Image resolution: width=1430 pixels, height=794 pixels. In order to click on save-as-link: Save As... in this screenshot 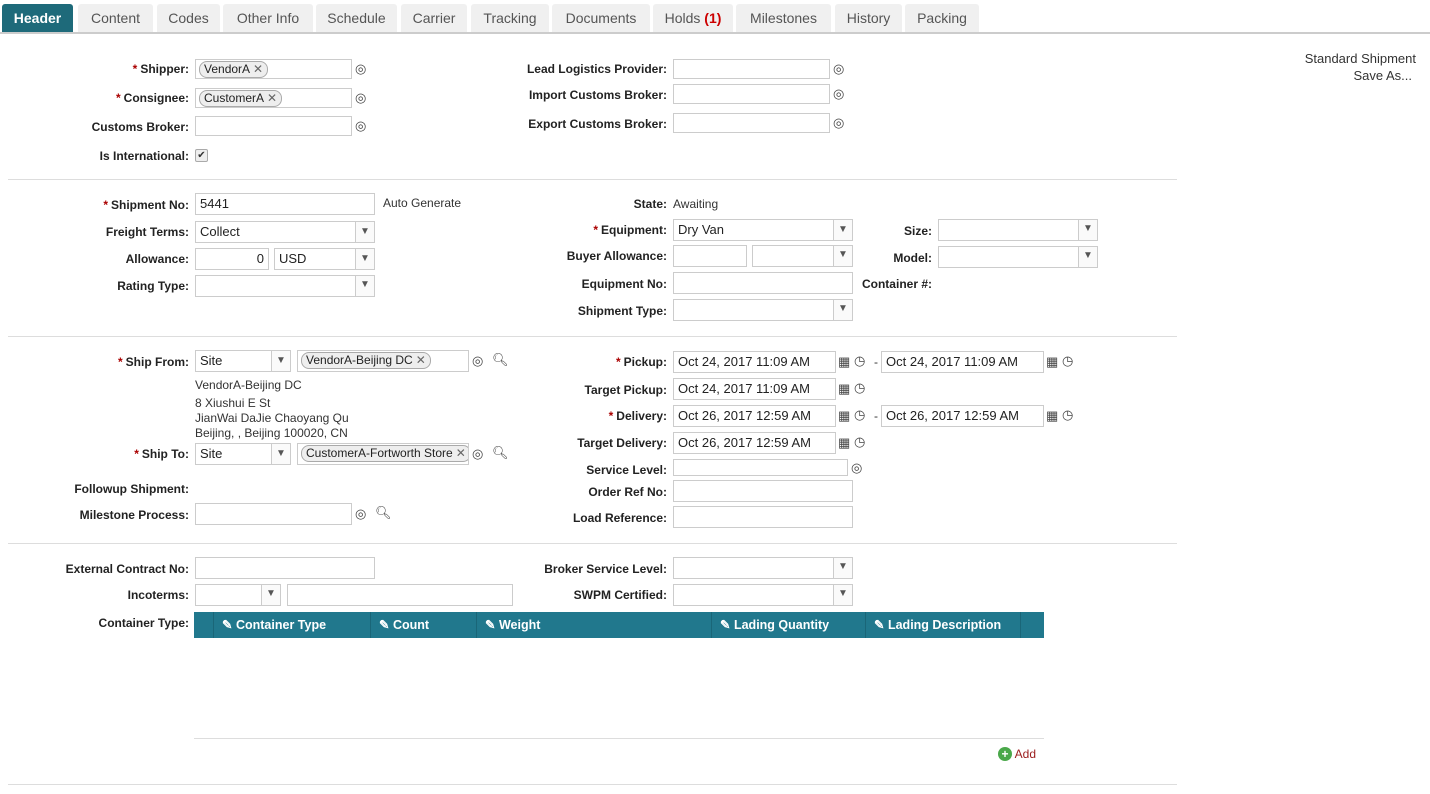, I will do `click(1382, 75)`.